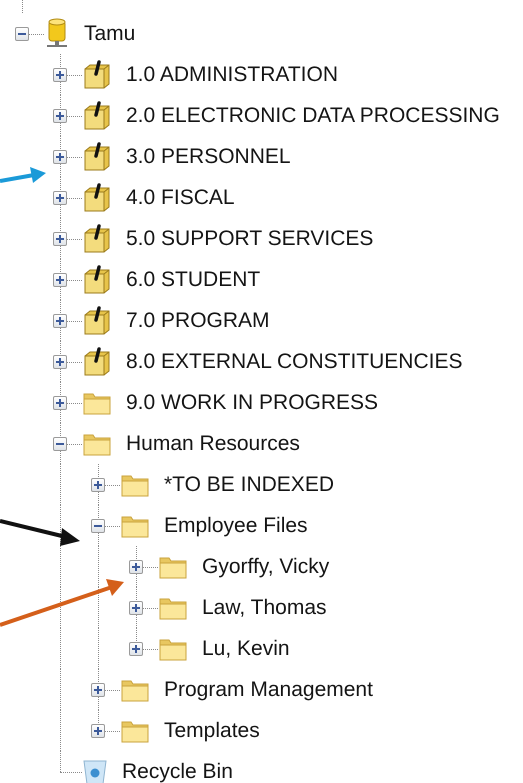  Describe the element at coordinates (95, 770) in the screenshot. I see `recycle-bin-icon` at that location.